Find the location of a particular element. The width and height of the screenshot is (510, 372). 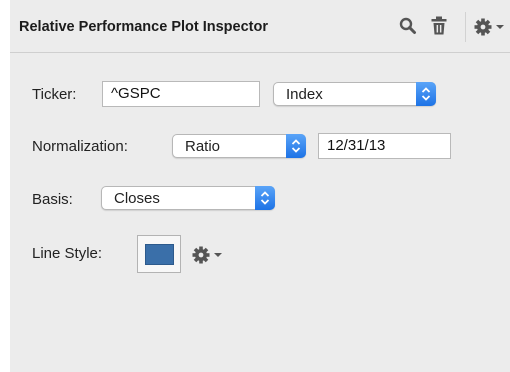

line-style-gear-icon is located at coordinates (209, 257).